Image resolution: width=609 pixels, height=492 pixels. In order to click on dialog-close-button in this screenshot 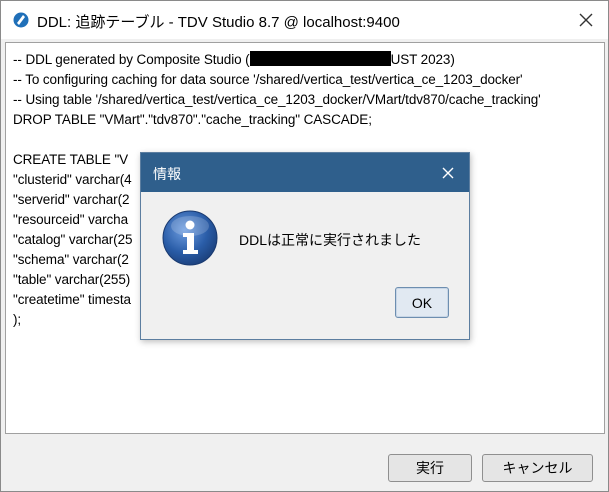, I will do `click(448, 173)`.